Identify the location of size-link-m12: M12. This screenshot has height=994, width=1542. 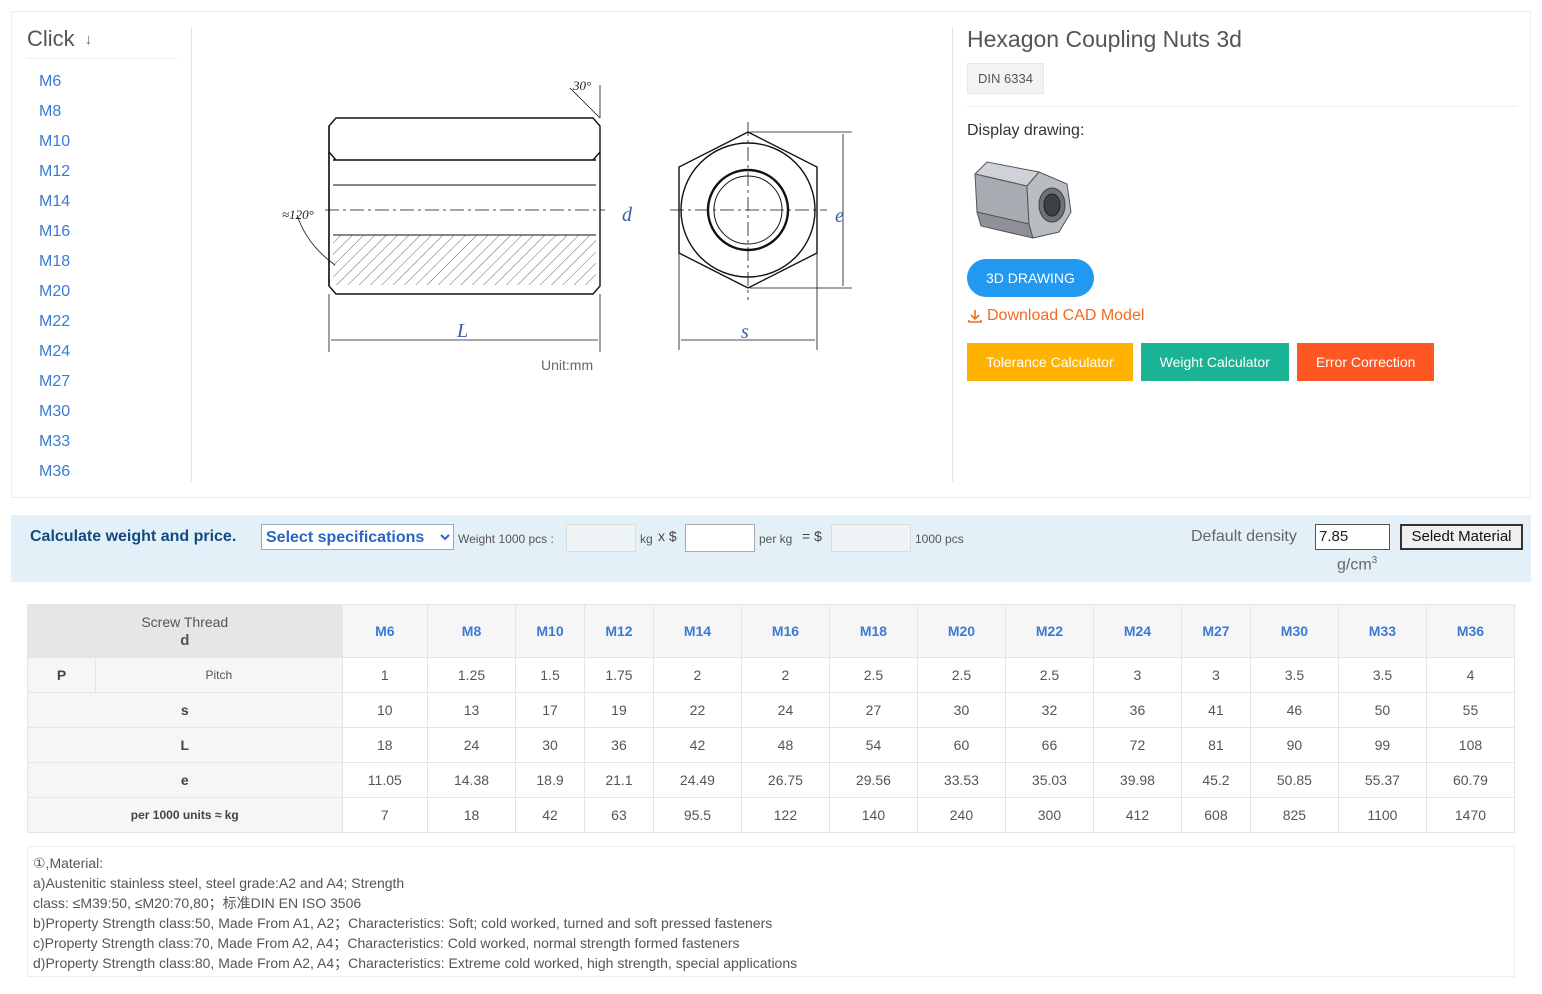
(102, 172).